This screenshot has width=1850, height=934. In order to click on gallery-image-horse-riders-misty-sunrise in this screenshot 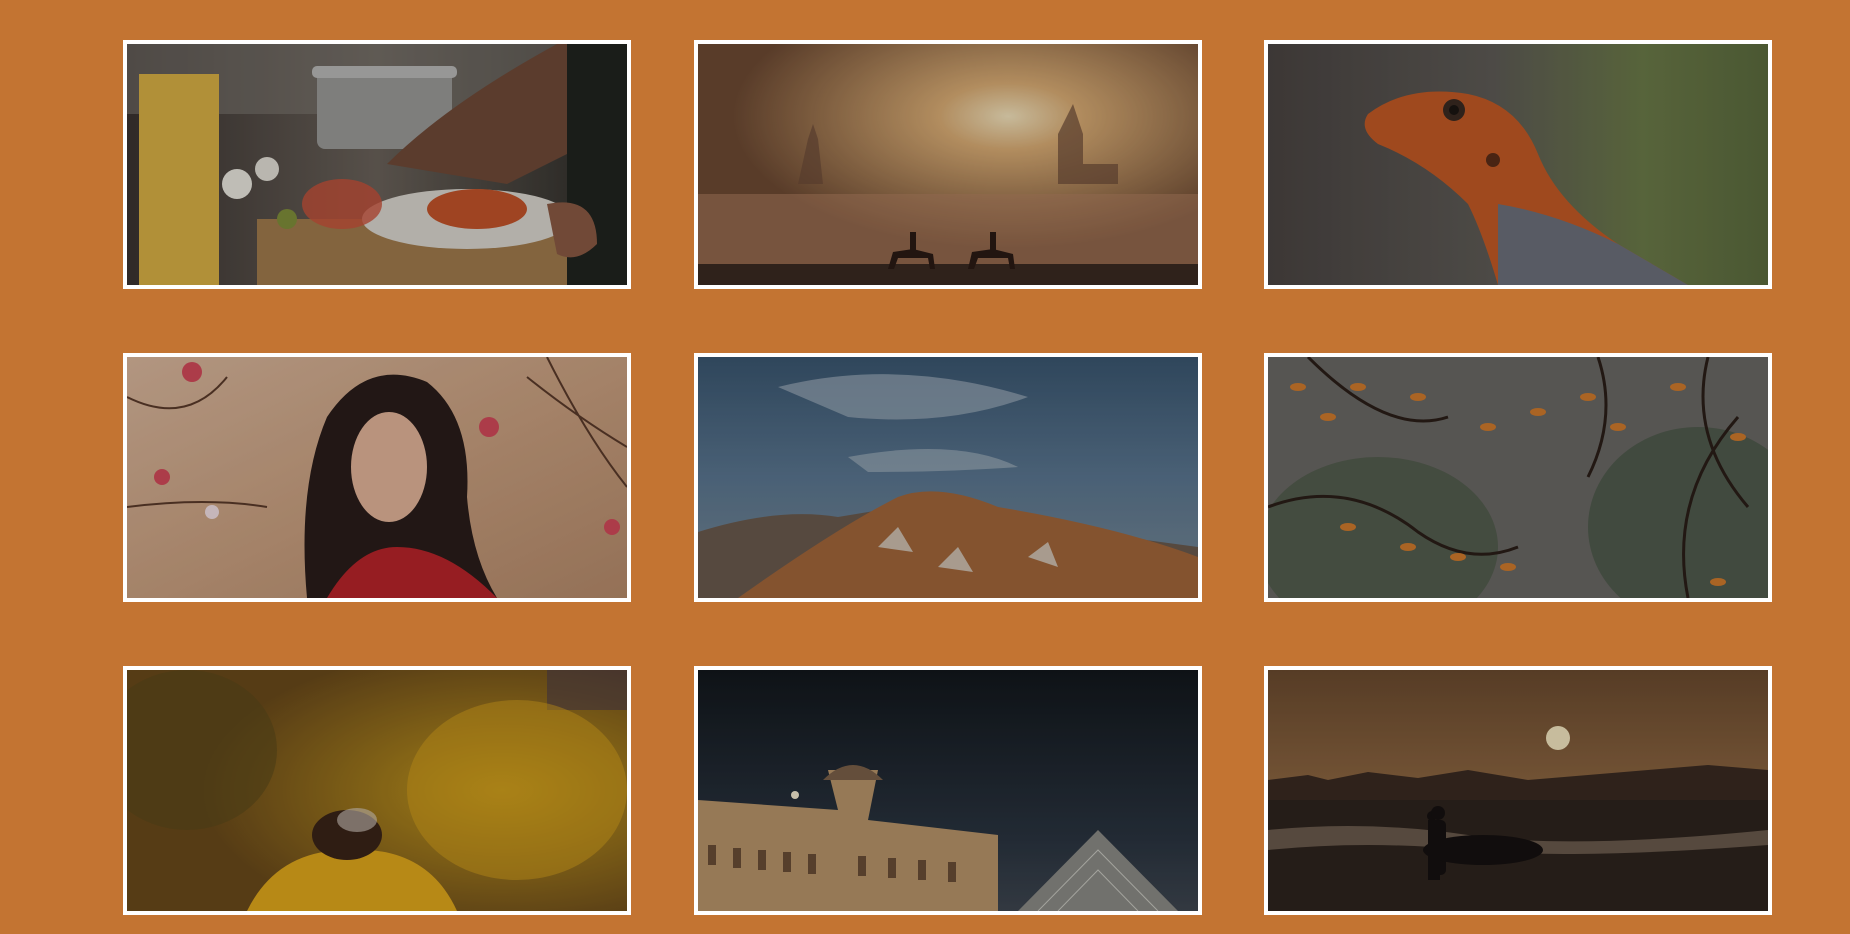, I will do `click(948, 164)`.